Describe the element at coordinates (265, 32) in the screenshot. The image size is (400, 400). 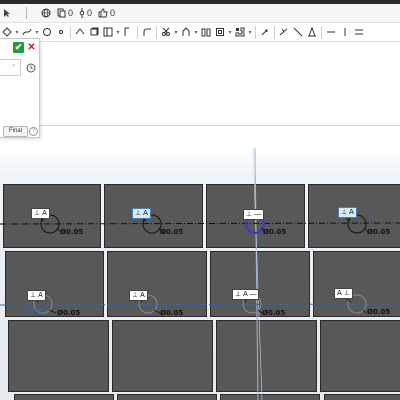
I see `mirror-icon` at that location.